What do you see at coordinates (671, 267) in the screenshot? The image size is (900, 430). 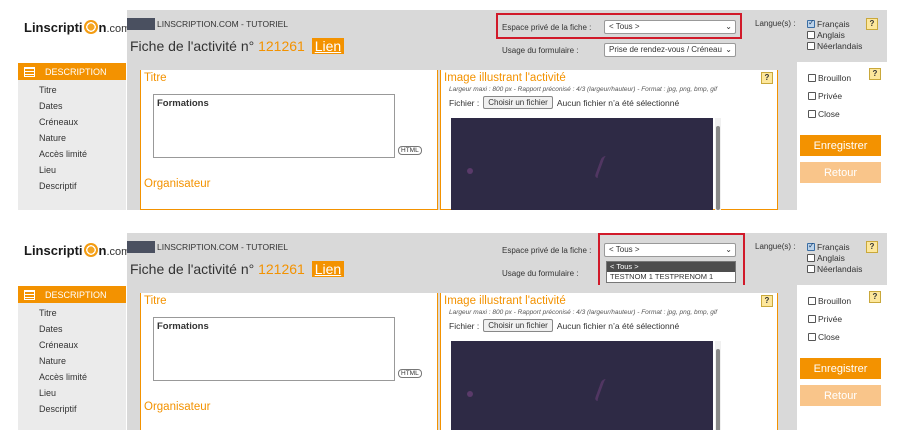 I see `dropdown-option: < Tous >` at bounding box center [671, 267].